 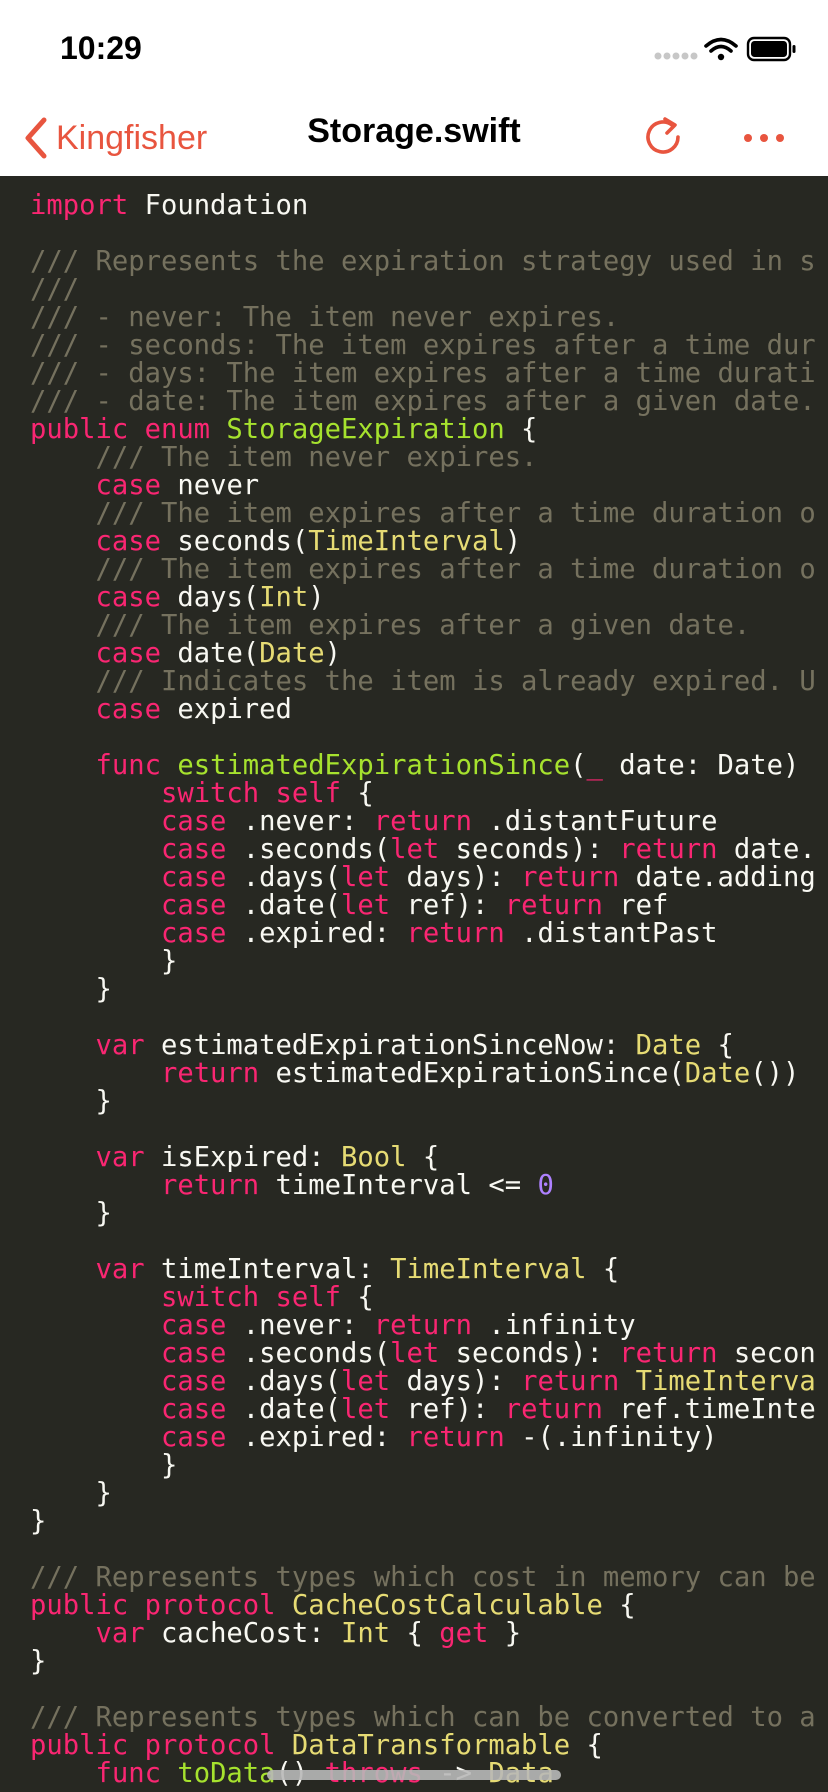 I want to click on code-token-comment: /// - never: The item never expires., so click(x=325, y=317).